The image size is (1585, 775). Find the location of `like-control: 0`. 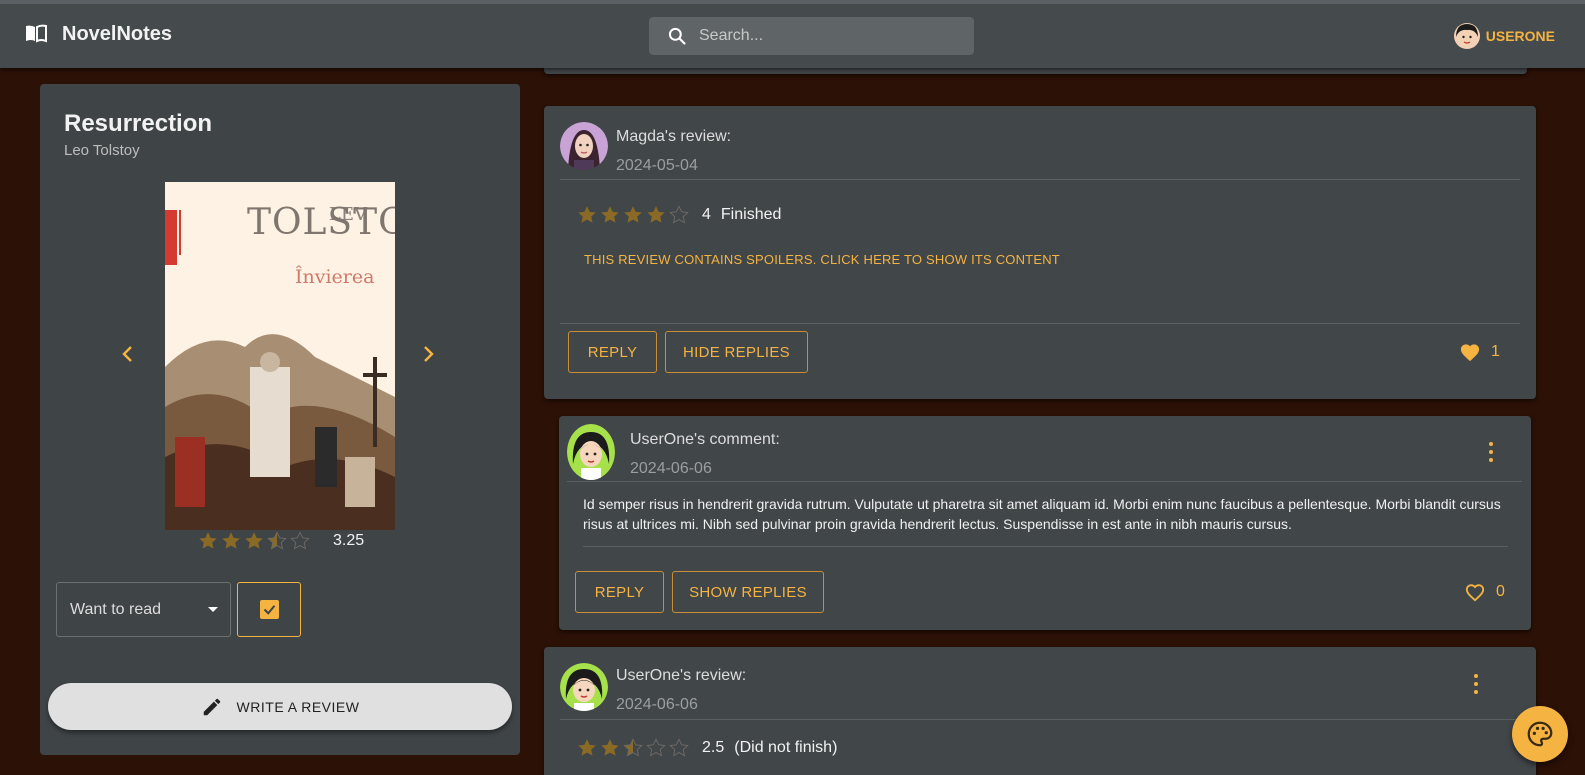

like-control: 0 is located at coordinates (1484, 592).